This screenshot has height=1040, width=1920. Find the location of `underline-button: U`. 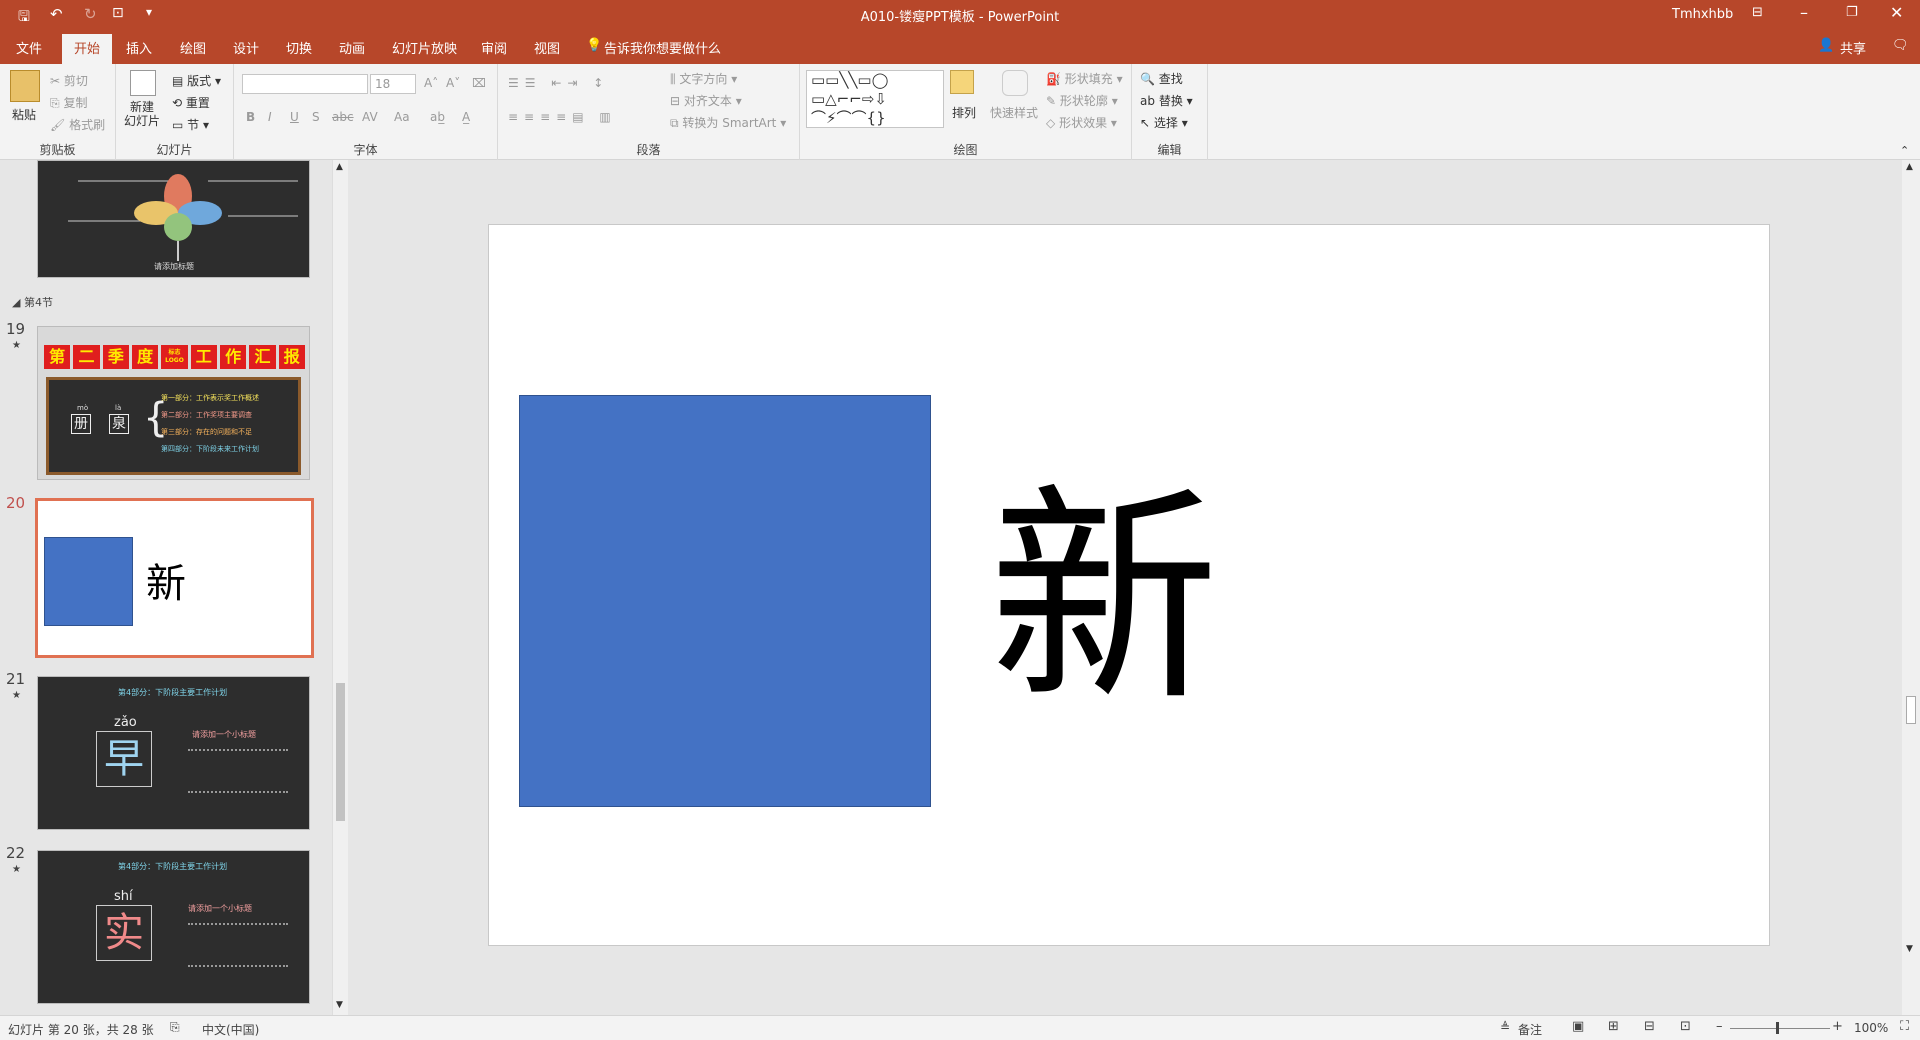

underline-button: U is located at coordinates (294, 117).